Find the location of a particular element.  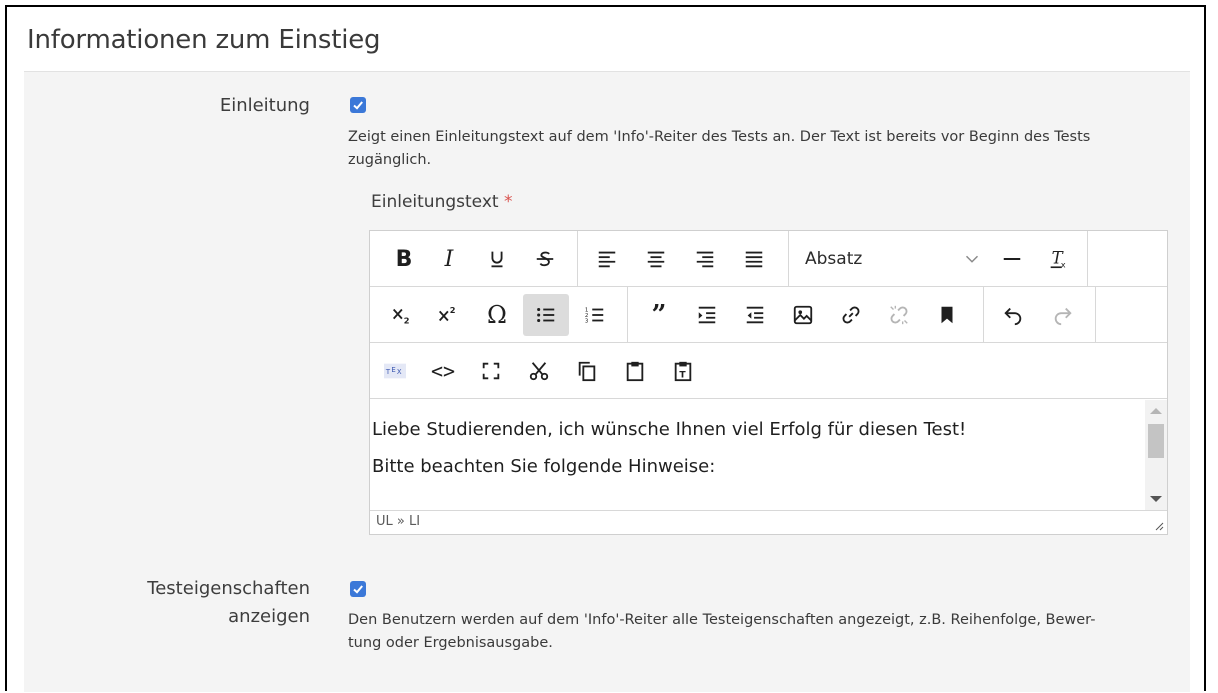

toolbar-group-block: ” is located at coordinates (806, 314).